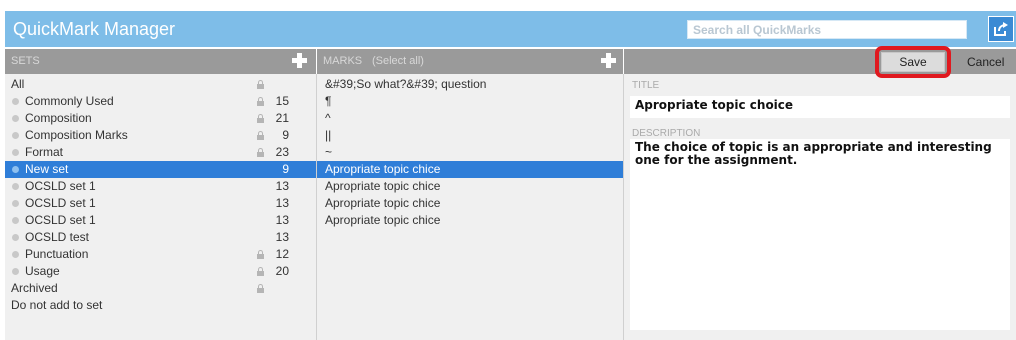 The width and height of the screenshot is (1016, 340). Describe the element at coordinates (328, 101) in the screenshot. I see `mark-item-label: ¶` at that location.